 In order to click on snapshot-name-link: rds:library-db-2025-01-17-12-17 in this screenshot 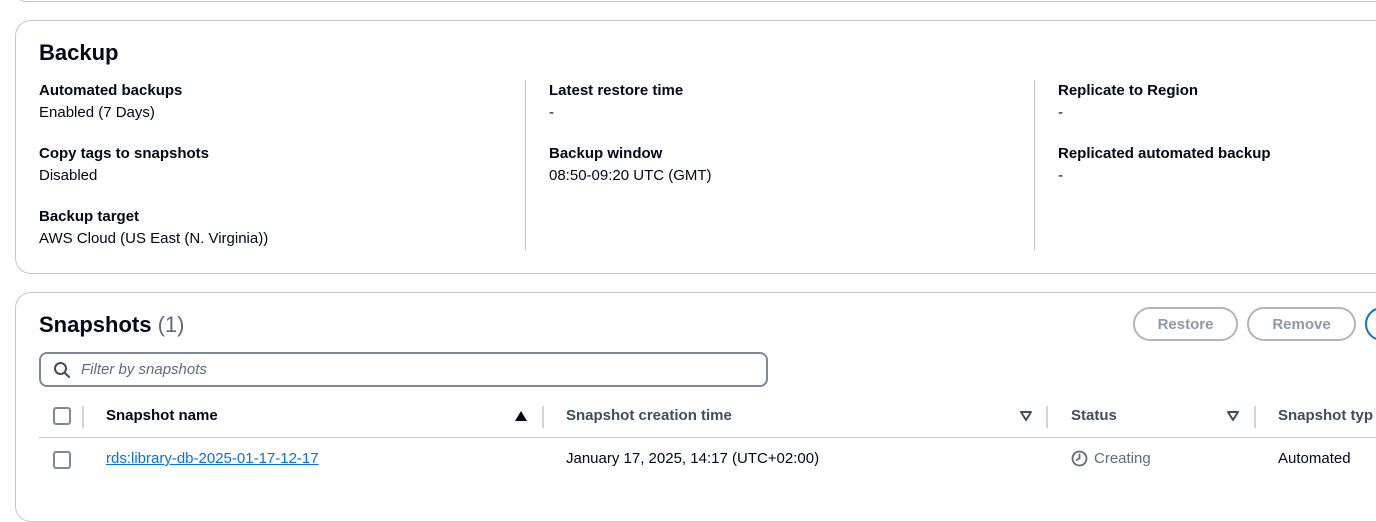, I will do `click(212, 458)`.